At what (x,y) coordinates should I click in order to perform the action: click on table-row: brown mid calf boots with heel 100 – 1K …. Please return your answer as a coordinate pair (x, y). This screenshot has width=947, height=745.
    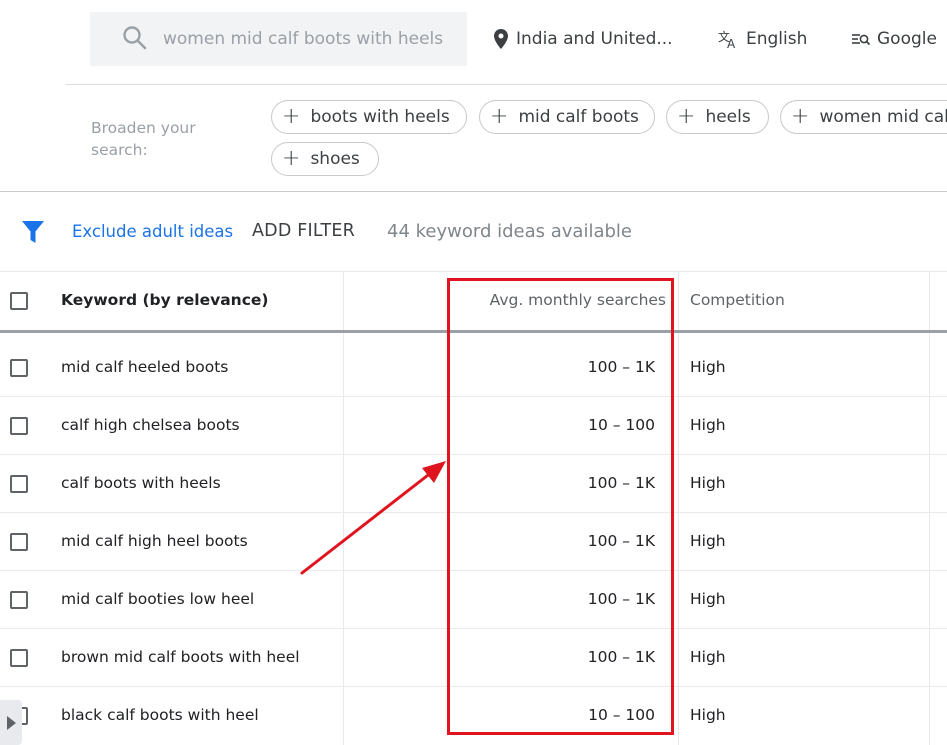
    Looking at the image, I should click on (473, 658).